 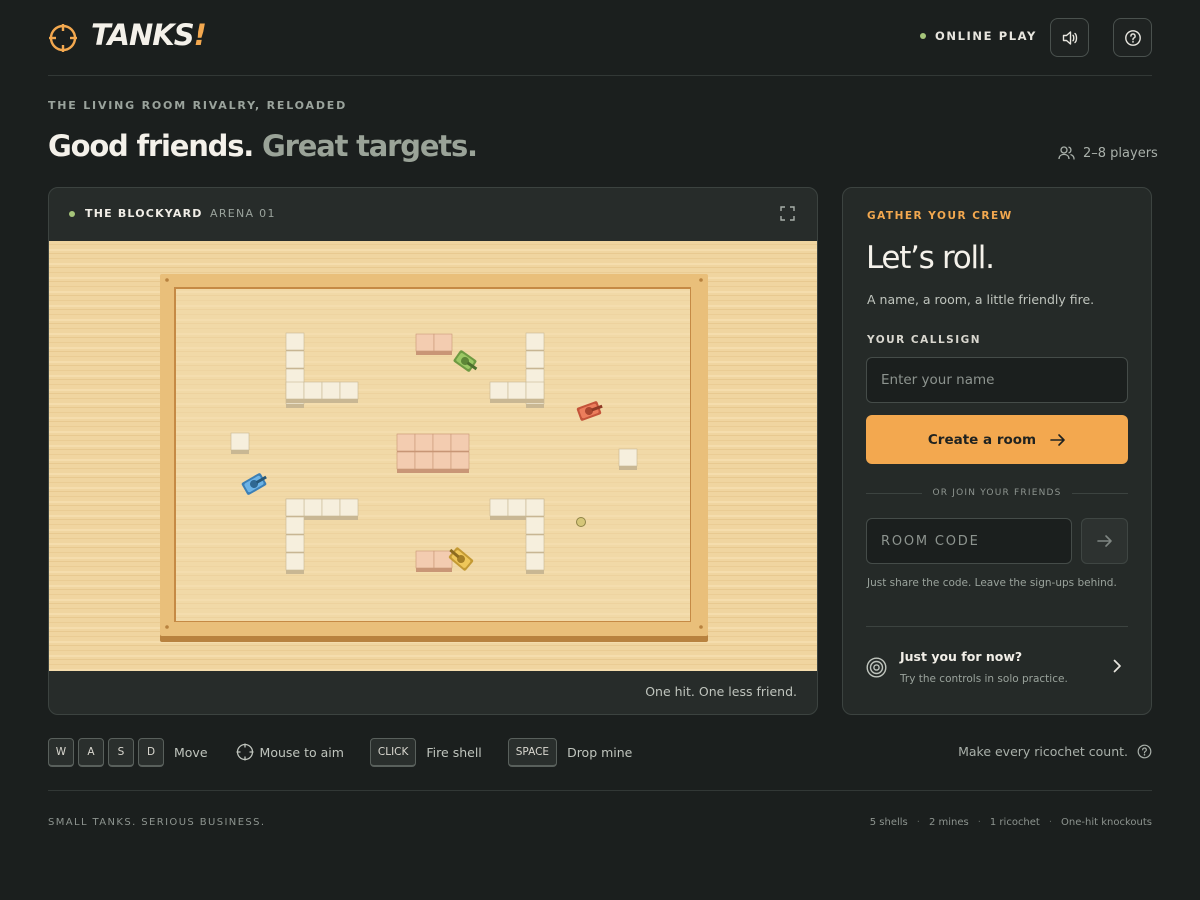 What do you see at coordinates (997, 380) in the screenshot?
I see `callsign-input` at bounding box center [997, 380].